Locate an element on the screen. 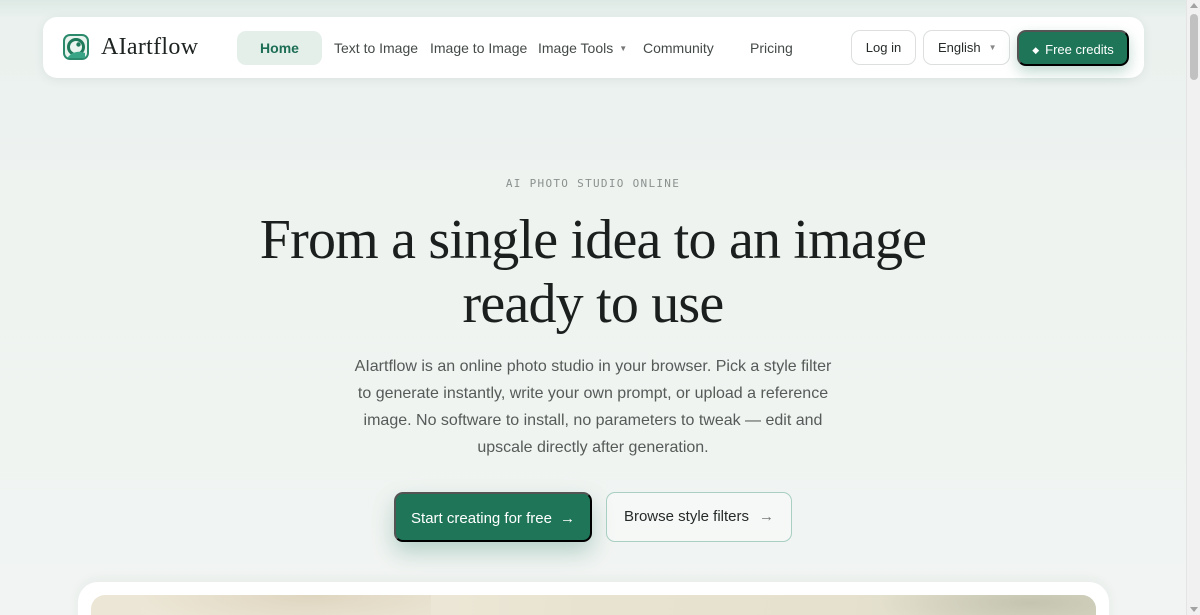 This screenshot has width=1200, height=615. aiartflow-logo-icon is located at coordinates (76, 47).